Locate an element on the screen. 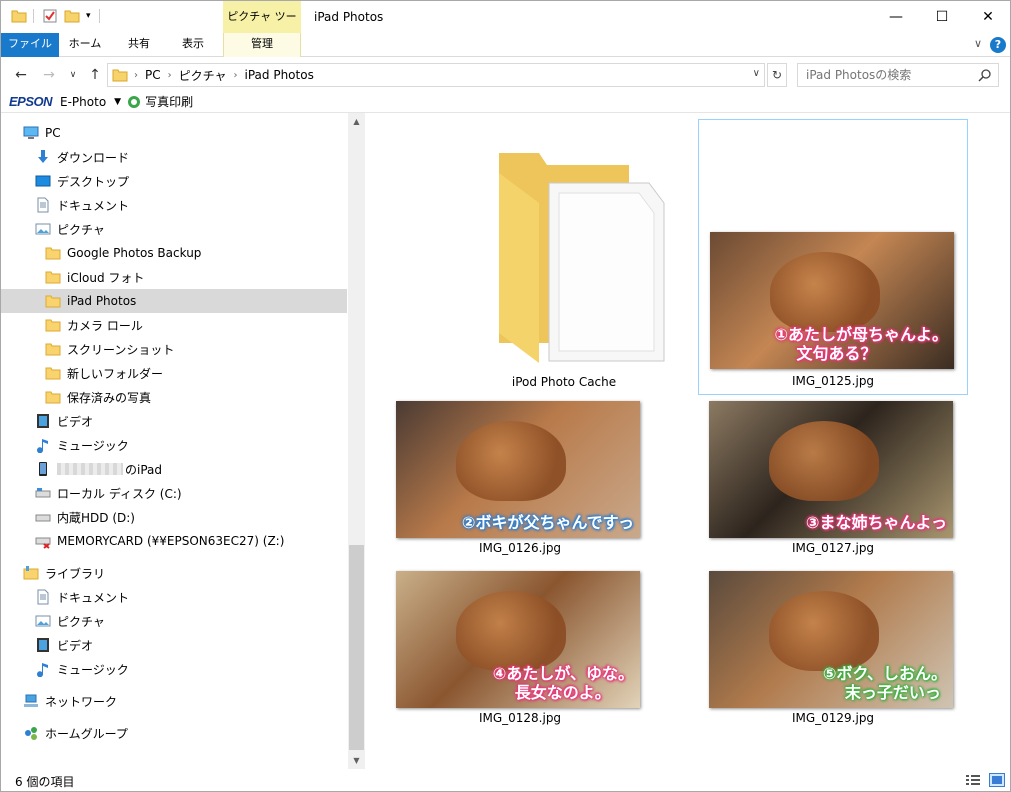  recent-locations-icon: ∨ is located at coordinates (73, 75).